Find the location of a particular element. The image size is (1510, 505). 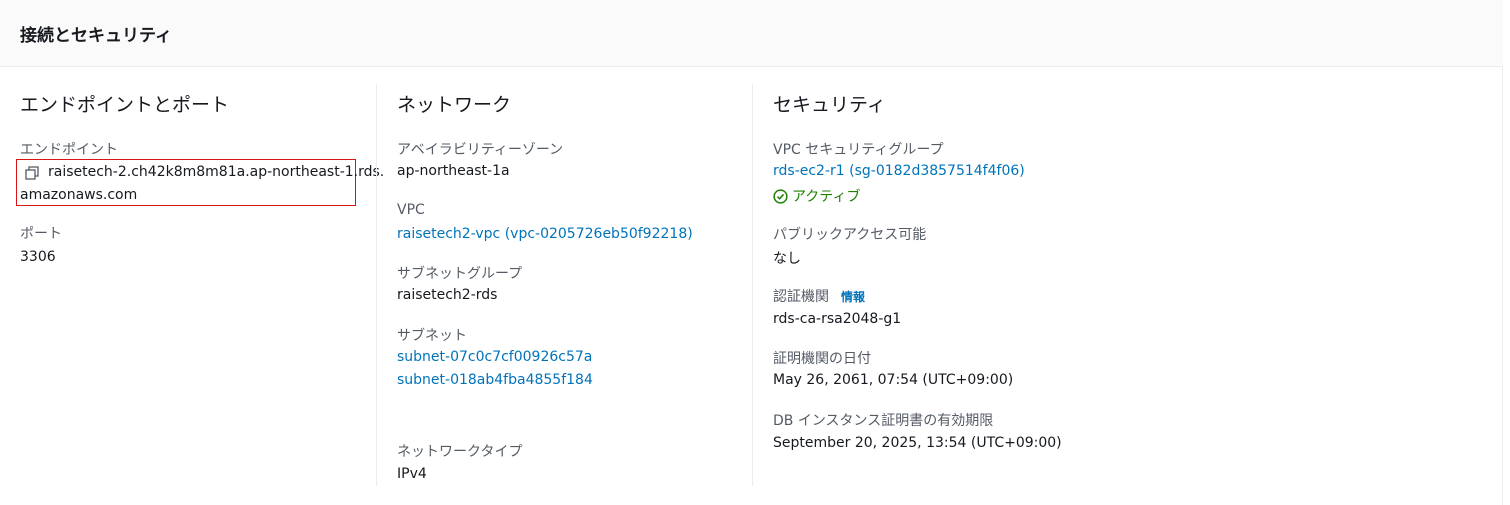

subnet-group-label: サブネットグループ is located at coordinates (460, 274).